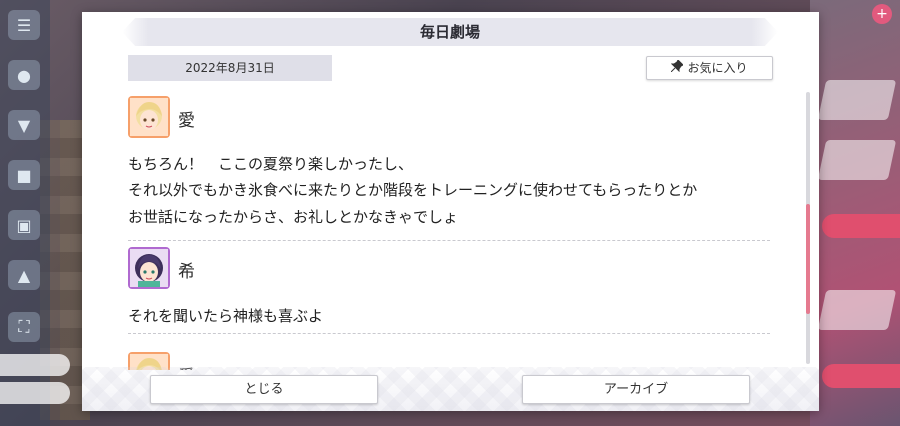 The height and width of the screenshot is (426, 900). Describe the element at coordinates (24, 75) in the screenshot. I see `chat-icon: ●` at that location.